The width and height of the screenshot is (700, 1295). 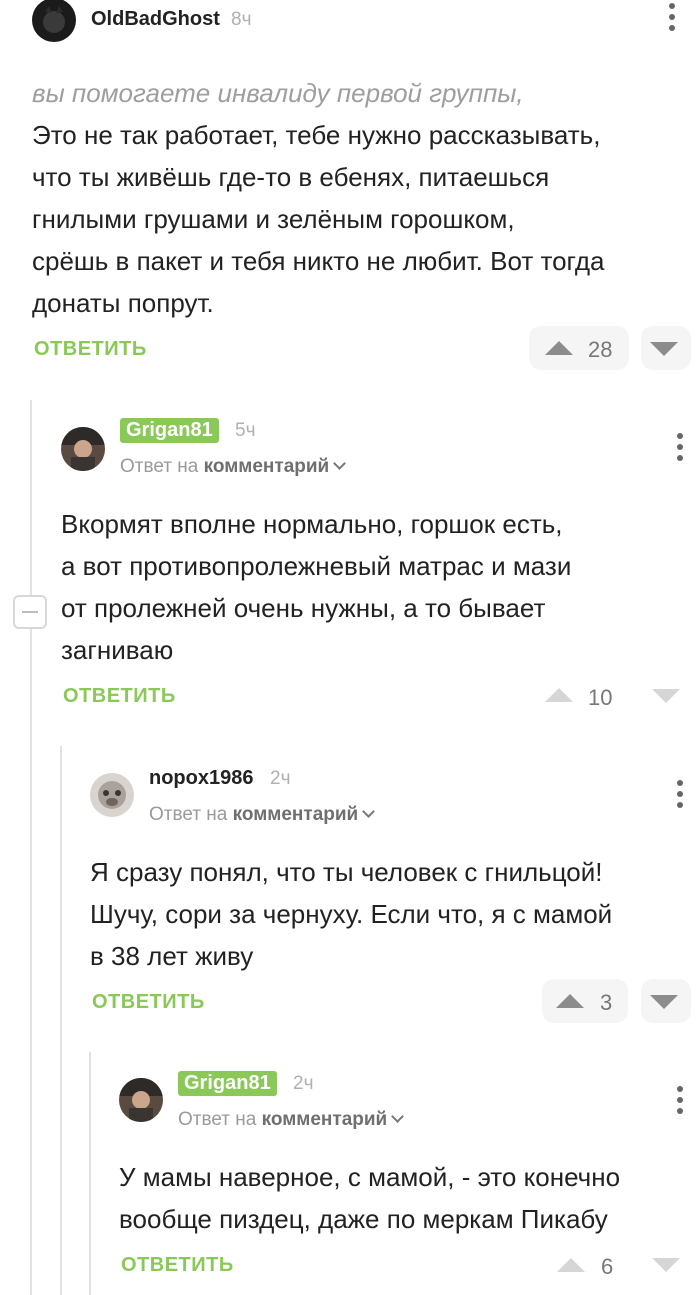 I want to click on comment-time: 5ч, so click(x=245, y=430).